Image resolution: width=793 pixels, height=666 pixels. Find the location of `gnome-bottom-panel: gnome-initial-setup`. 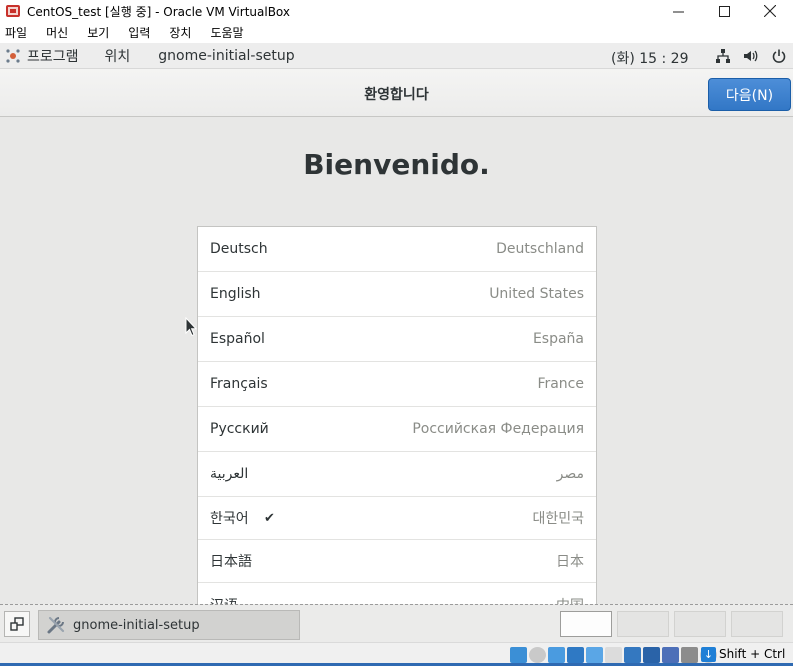

gnome-bottom-panel: gnome-initial-setup is located at coordinates (396, 623).